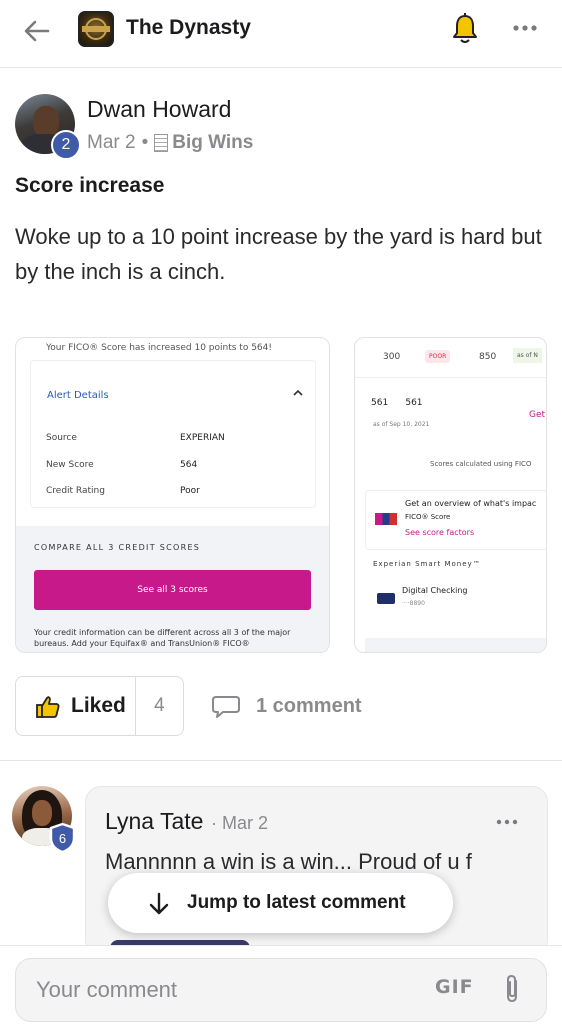 This screenshot has width=562, height=1024. I want to click on post-author-name: Dwan Howard, so click(159, 109).